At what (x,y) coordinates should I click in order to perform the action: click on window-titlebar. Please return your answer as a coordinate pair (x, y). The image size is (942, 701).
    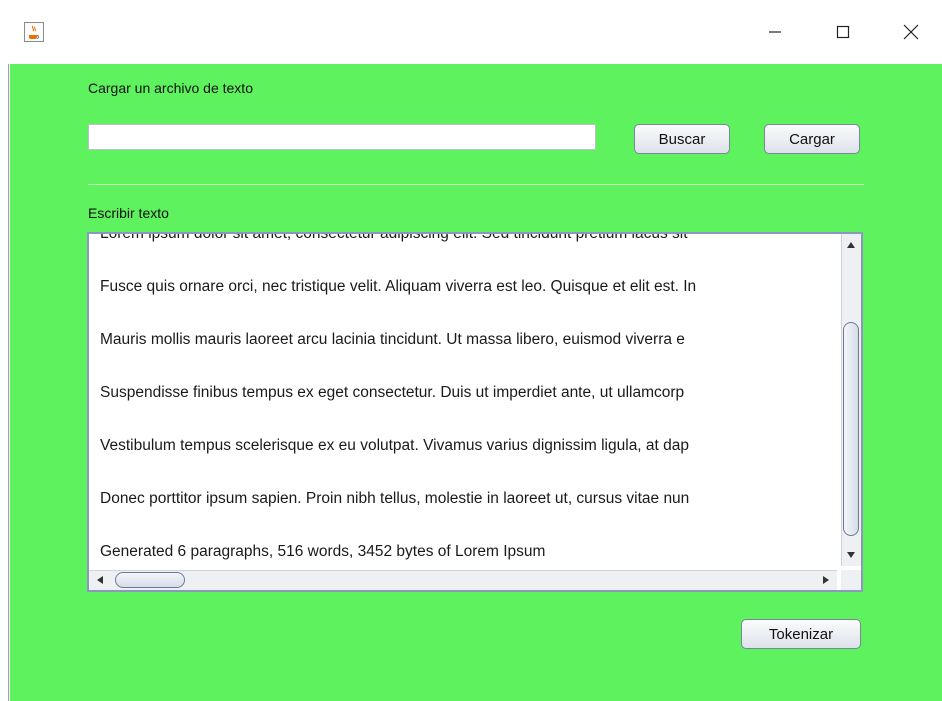
    Looking at the image, I should click on (471, 32).